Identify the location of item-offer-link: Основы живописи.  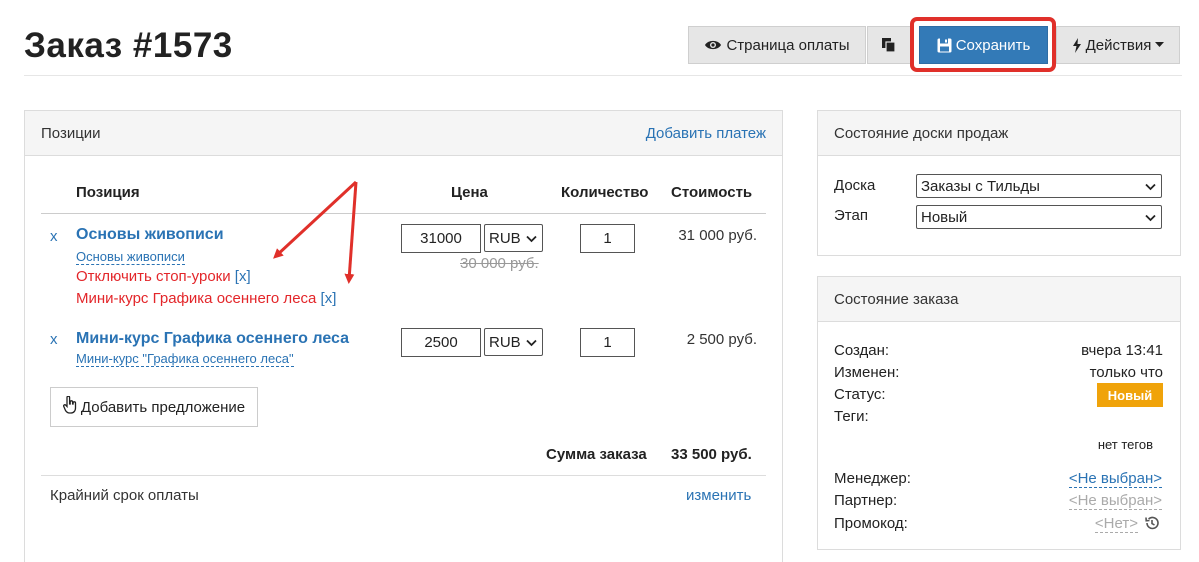
(130, 257).